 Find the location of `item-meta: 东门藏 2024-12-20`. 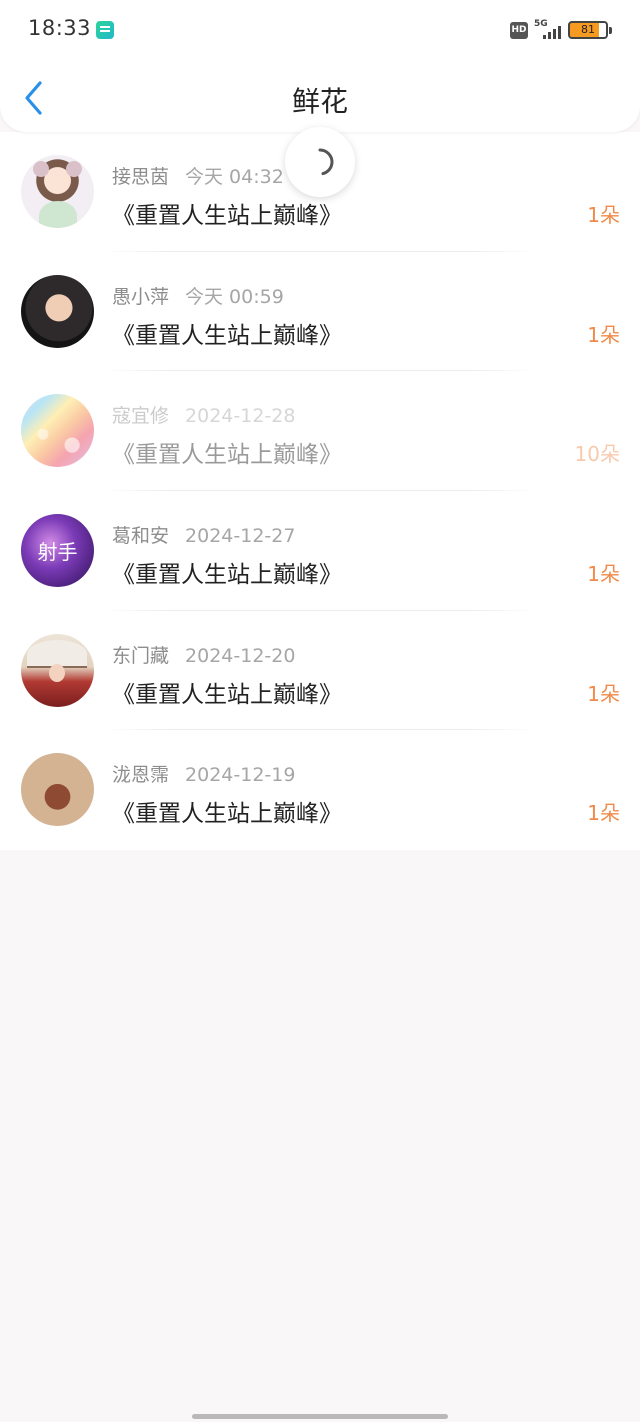

item-meta: 东门藏 2024-12-20 is located at coordinates (203, 654).